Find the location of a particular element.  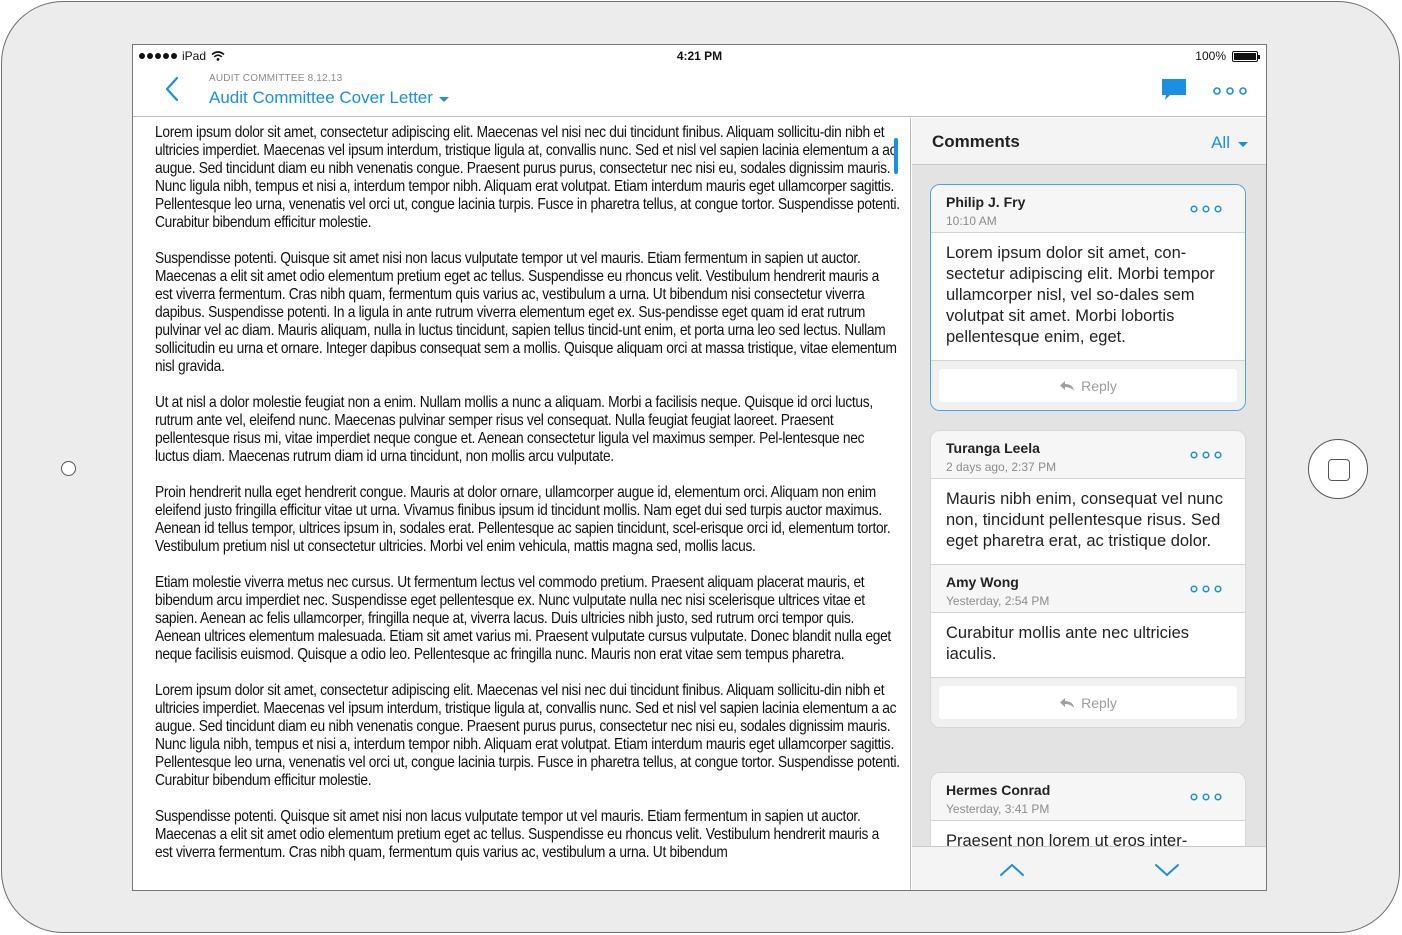

comment-header: Hermes Conrad Yesterday, 3:41 PM is located at coordinates (1088, 797).